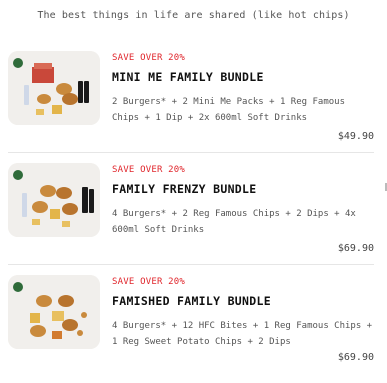 The image size is (387, 383). I want to click on bundle-price: $49.90, so click(355, 136).